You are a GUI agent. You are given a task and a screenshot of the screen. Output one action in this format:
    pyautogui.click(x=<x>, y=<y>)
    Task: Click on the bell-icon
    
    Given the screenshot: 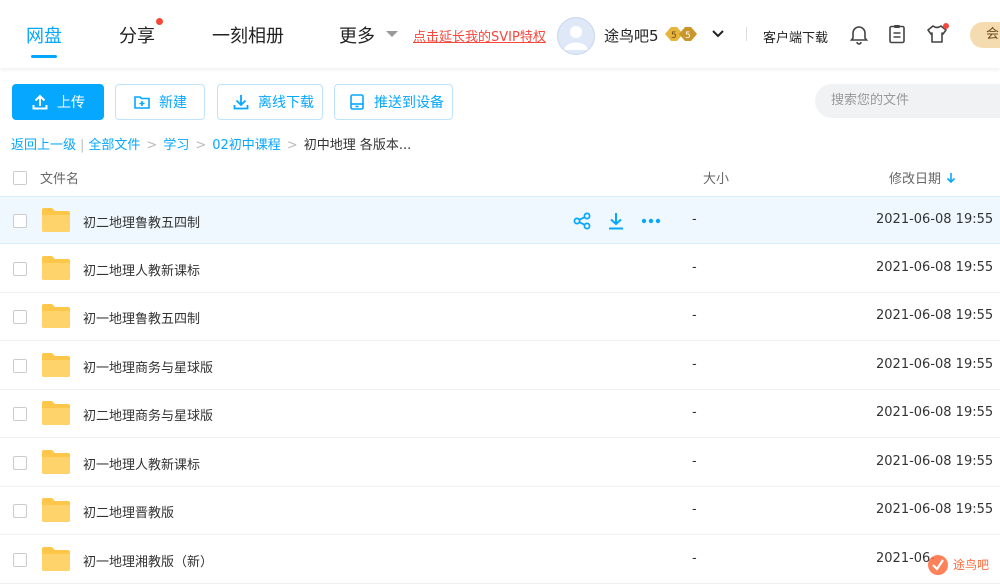 What is the action you would take?
    pyautogui.click(x=859, y=34)
    